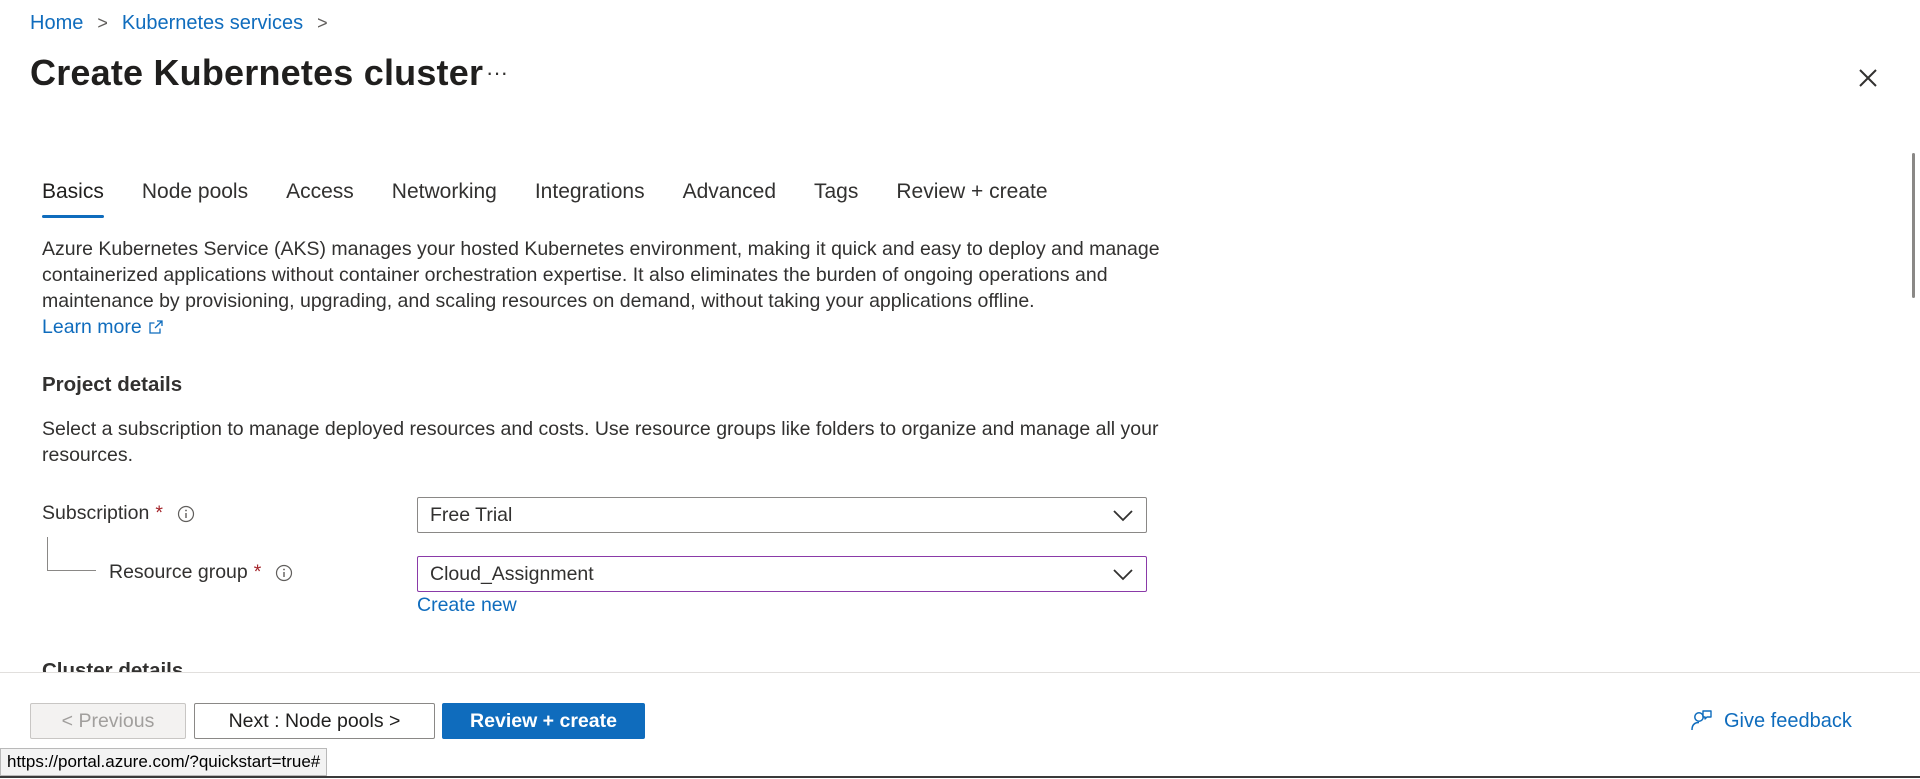  What do you see at coordinates (1788, 720) in the screenshot?
I see `give-feedback-label: Give feedback` at bounding box center [1788, 720].